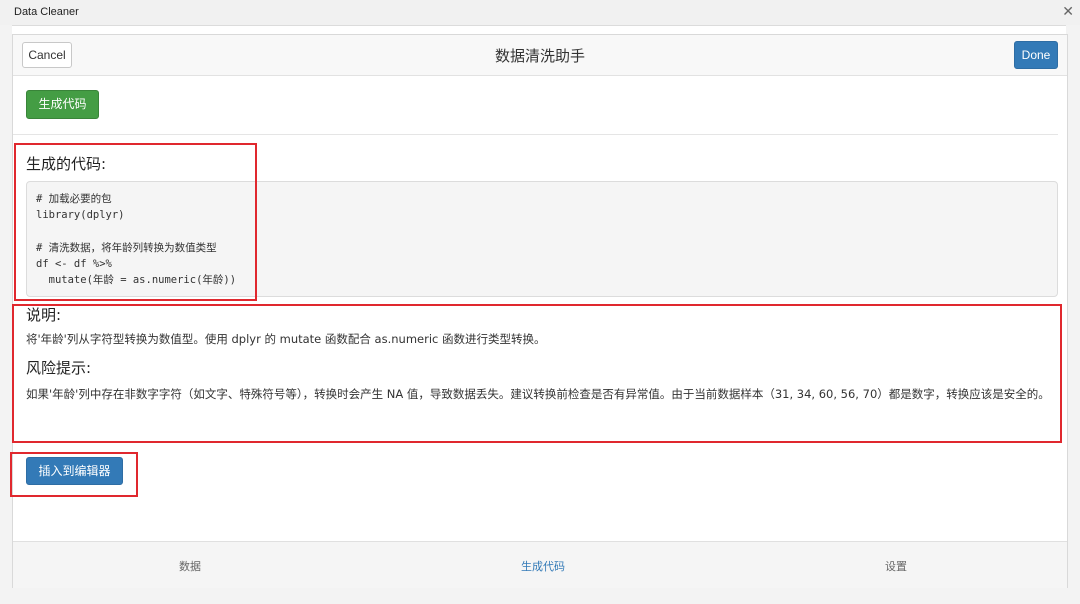 The height and width of the screenshot is (604, 1080). I want to click on section-divider, so click(535, 134).